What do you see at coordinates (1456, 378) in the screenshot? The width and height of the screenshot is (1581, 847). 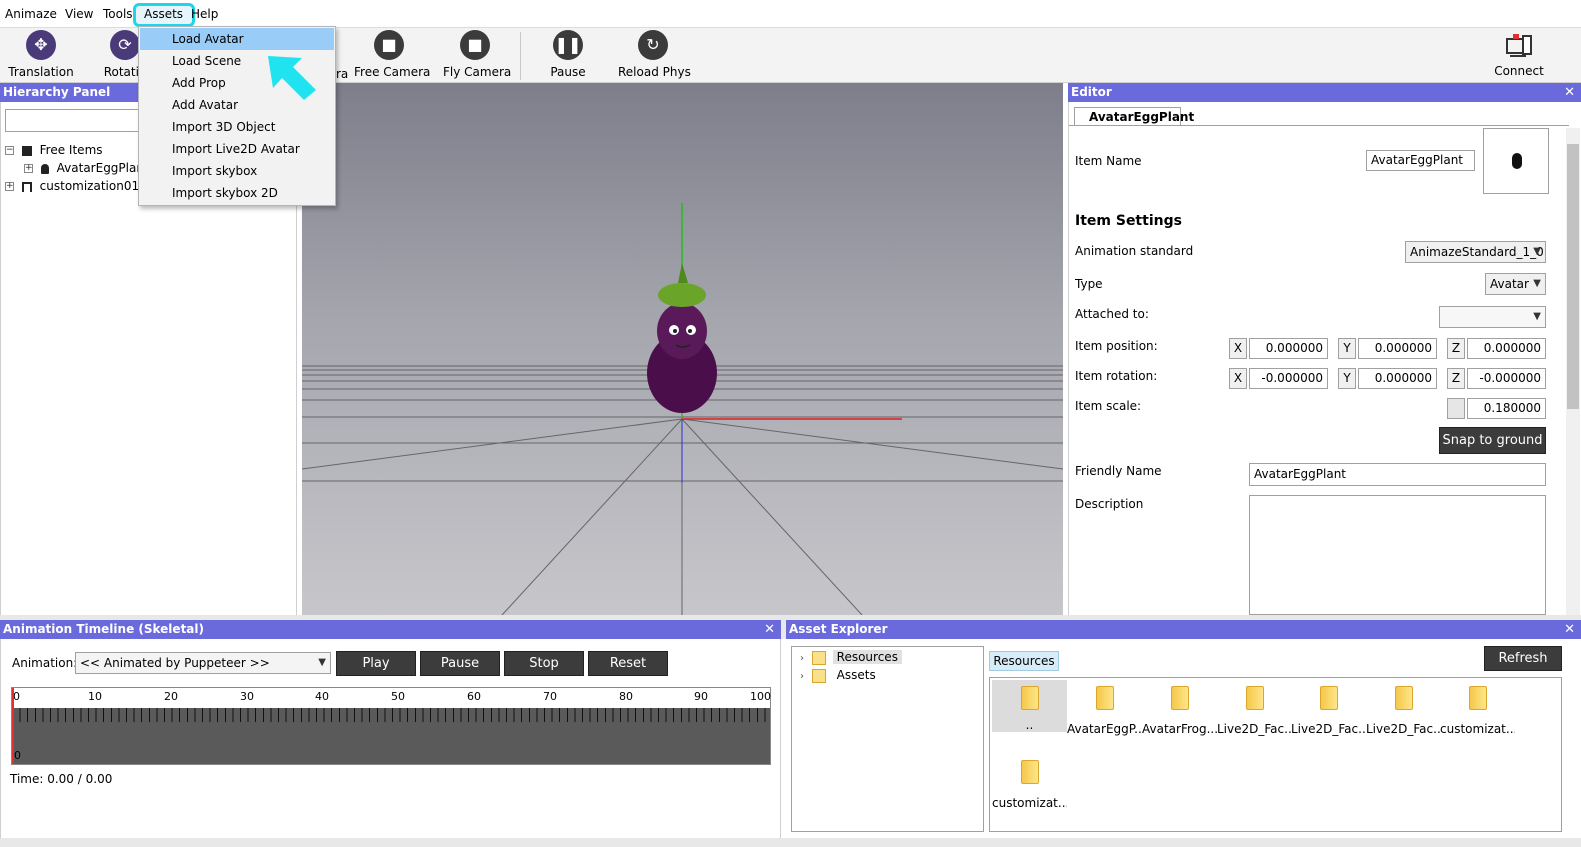 I see `rotation-z-axis: Z` at bounding box center [1456, 378].